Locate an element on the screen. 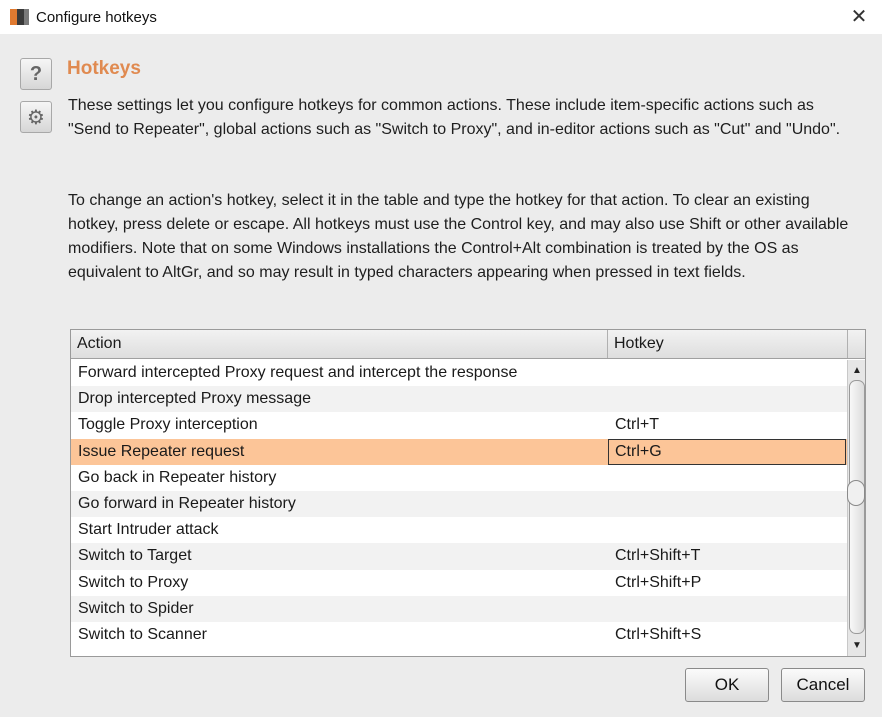  scroll-up-icon: ▲ is located at coordinates (856, 371).